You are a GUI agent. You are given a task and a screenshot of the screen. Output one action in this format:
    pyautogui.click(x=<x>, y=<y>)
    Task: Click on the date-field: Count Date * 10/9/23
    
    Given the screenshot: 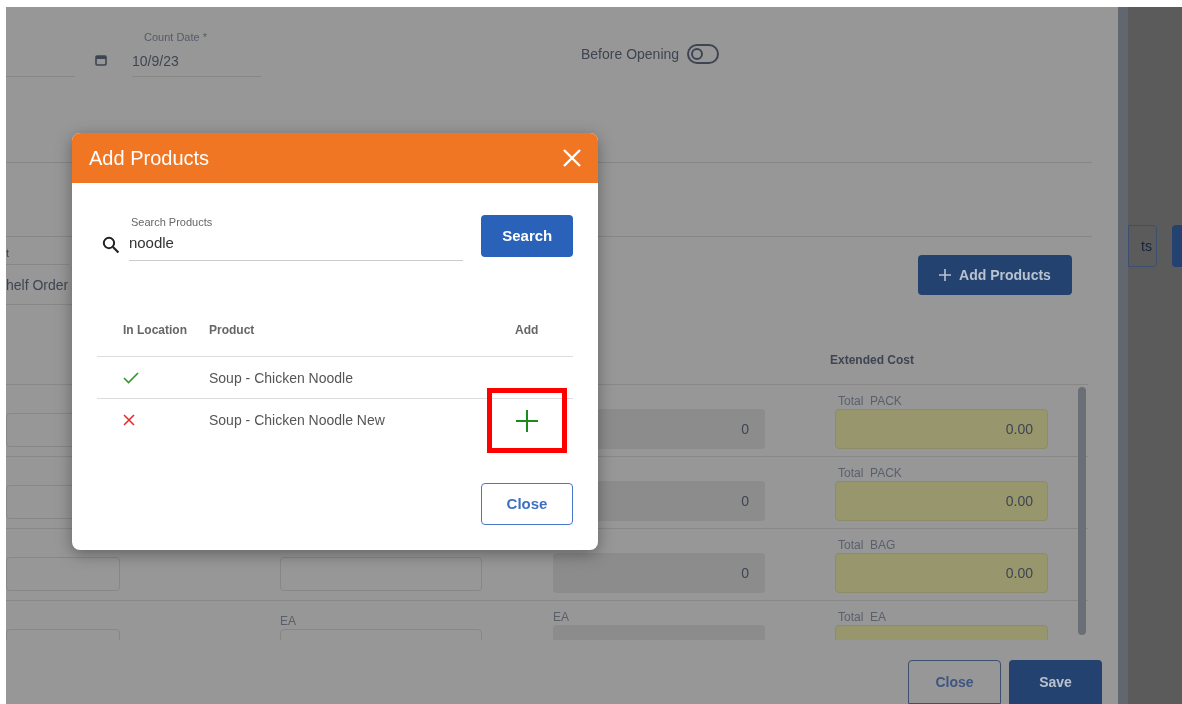 What is the action you would take?
    pyautogui.click(x=196, y=53)
    